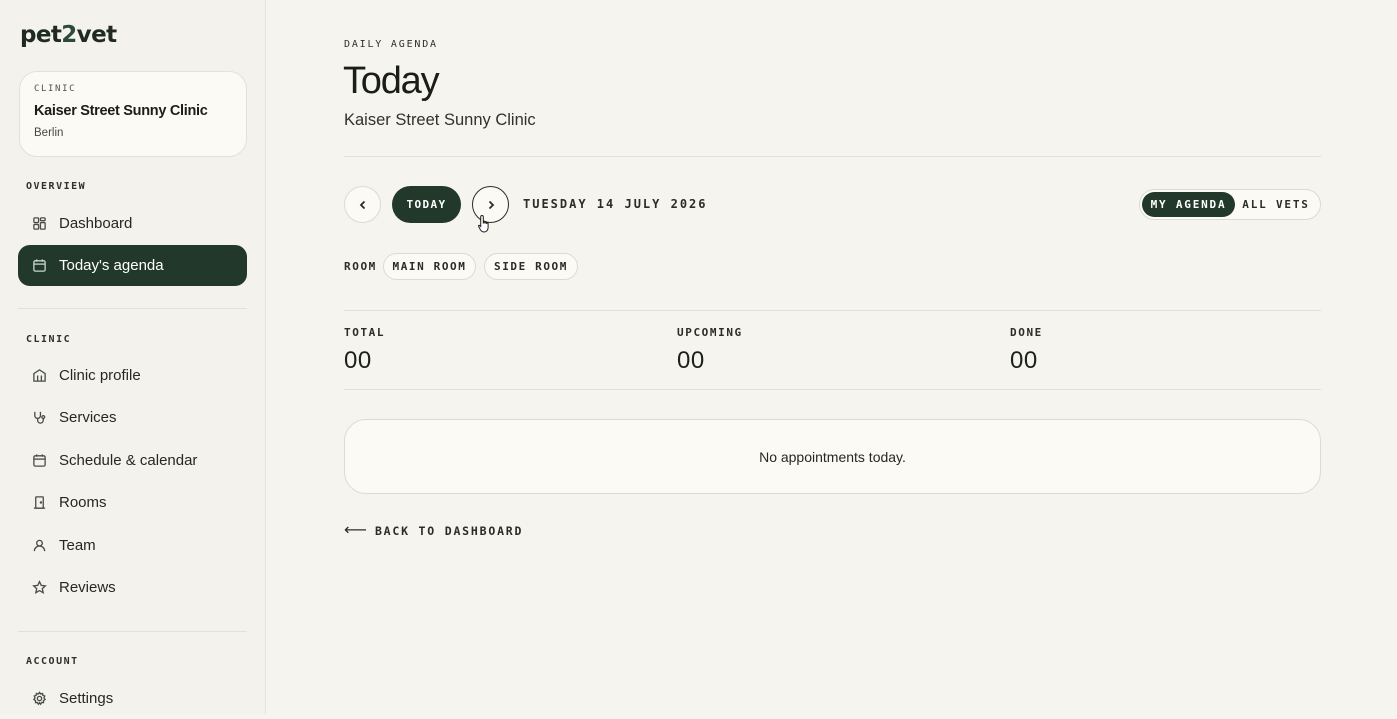 This screenshot has height=719, width=1397. What do you see at coordinates (710, 350) in the screenshot?
I see `stat-upcoming: UPCOMING 00` at bounding box center [710, 350].